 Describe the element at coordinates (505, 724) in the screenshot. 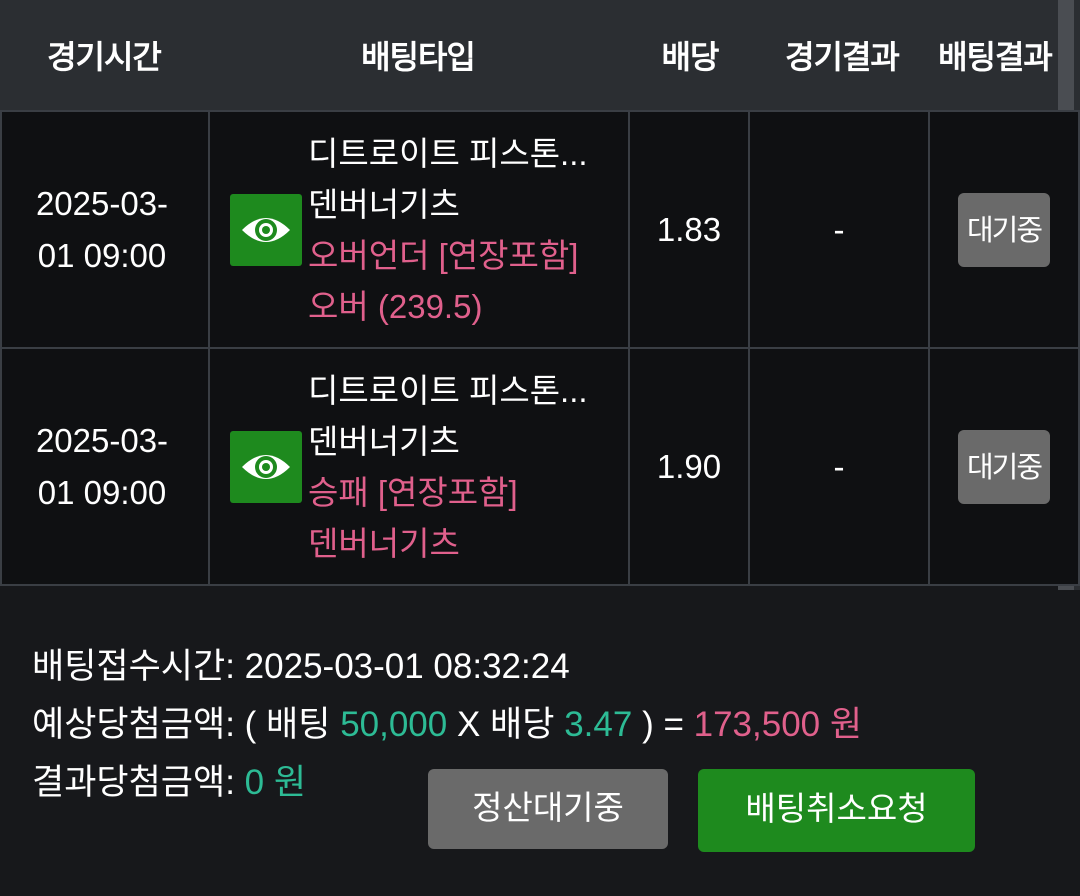

I see `x-odds-label: X 배당` at that location.